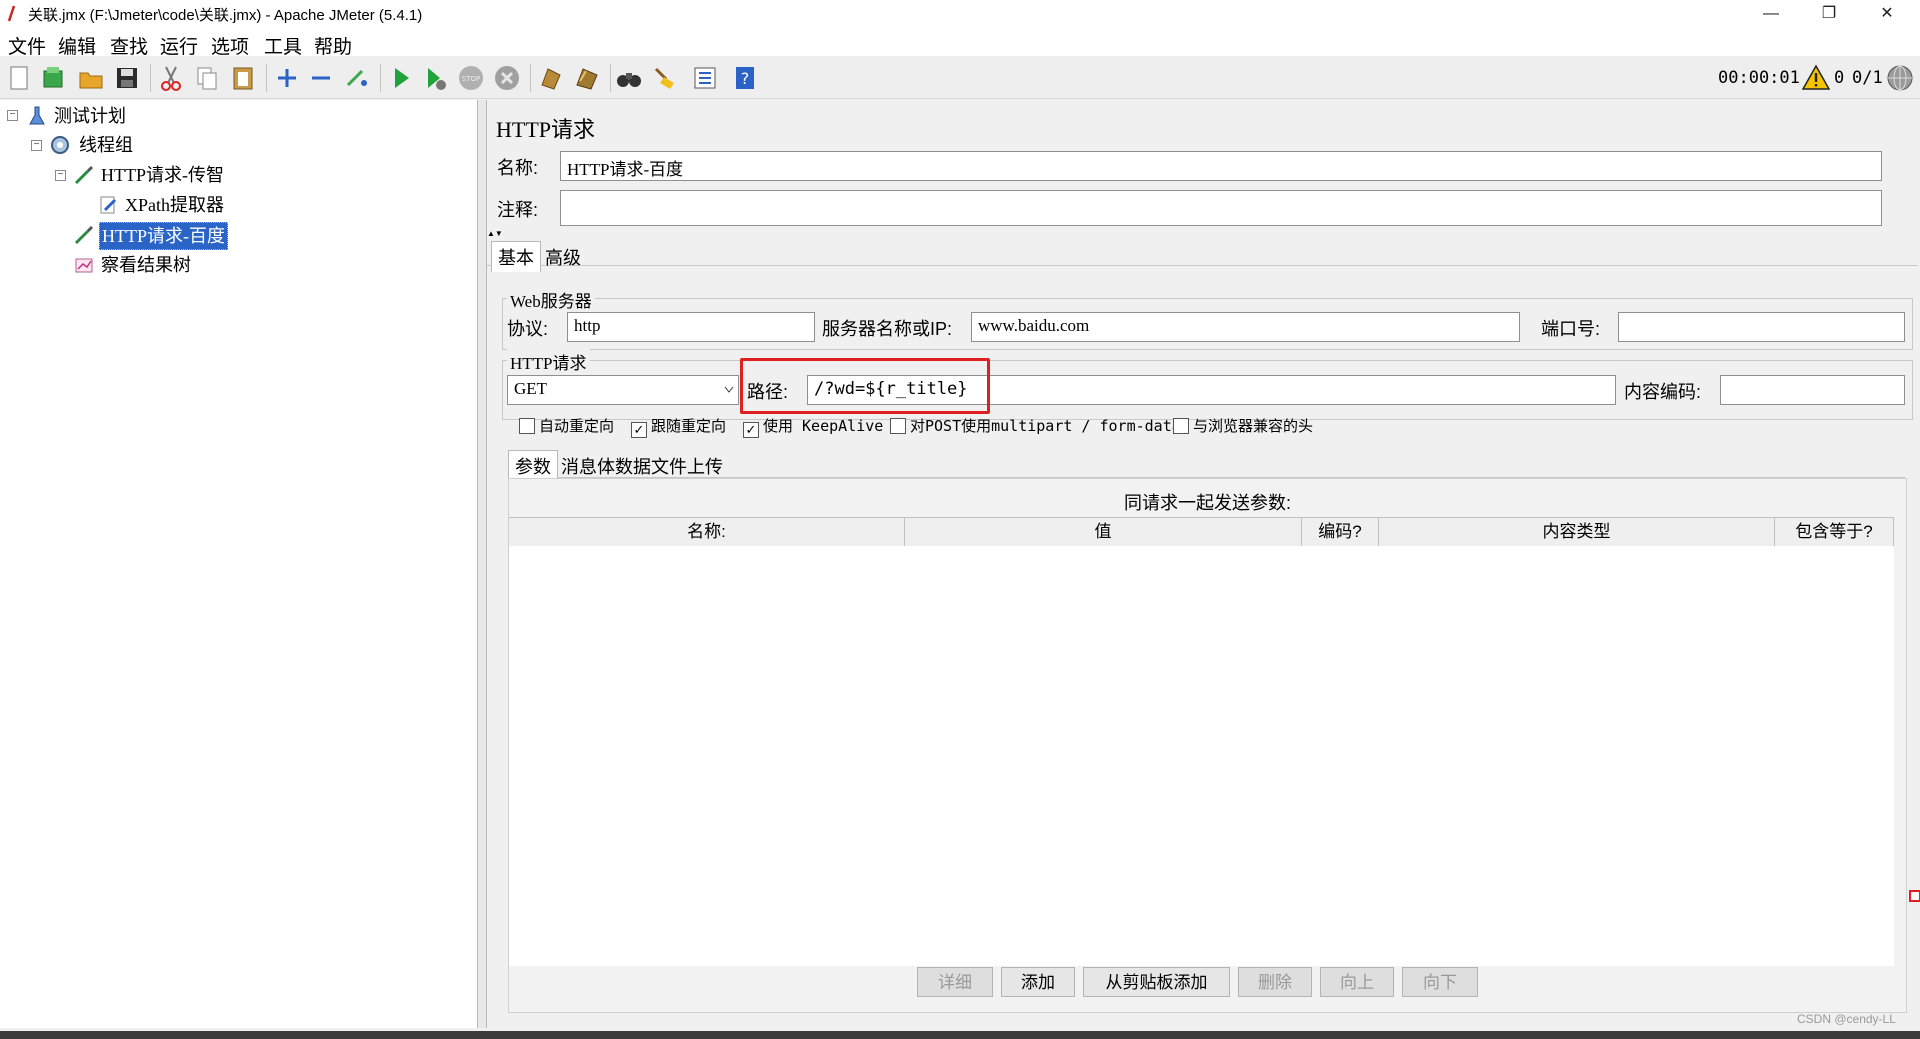  What do you see at coordinates (482, 564) in the screenshot?
I see `panel-splitter` at bounding box center [482, 564].